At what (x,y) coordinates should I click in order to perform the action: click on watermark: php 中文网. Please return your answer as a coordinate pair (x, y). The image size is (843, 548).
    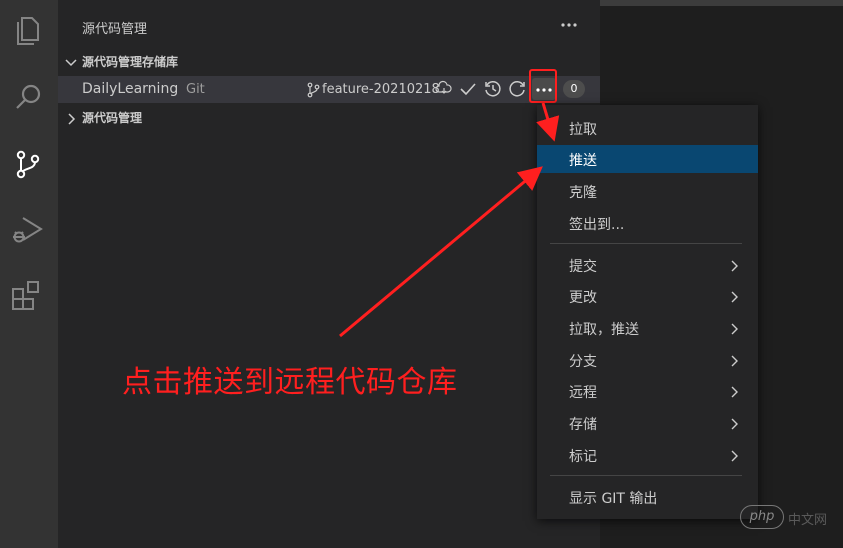
    Looking at the image, I should click on (790, 518).